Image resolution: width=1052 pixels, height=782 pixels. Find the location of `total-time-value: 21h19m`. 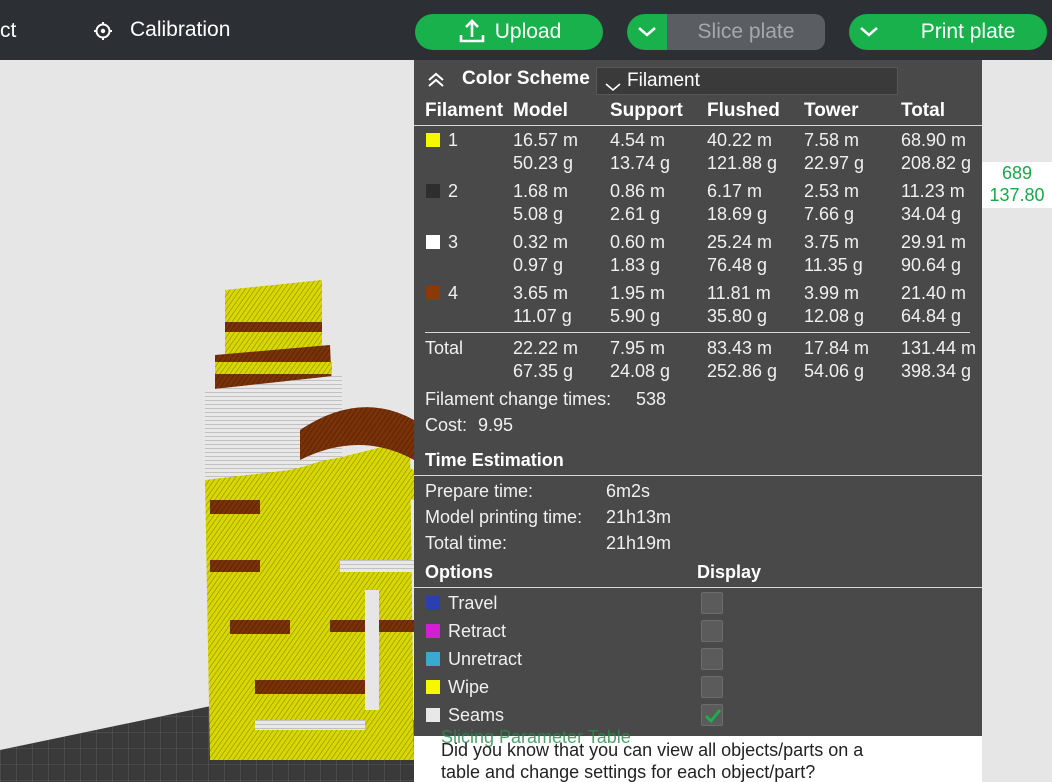

total-time-value: 21h19m is located at coordinates (639, 543).